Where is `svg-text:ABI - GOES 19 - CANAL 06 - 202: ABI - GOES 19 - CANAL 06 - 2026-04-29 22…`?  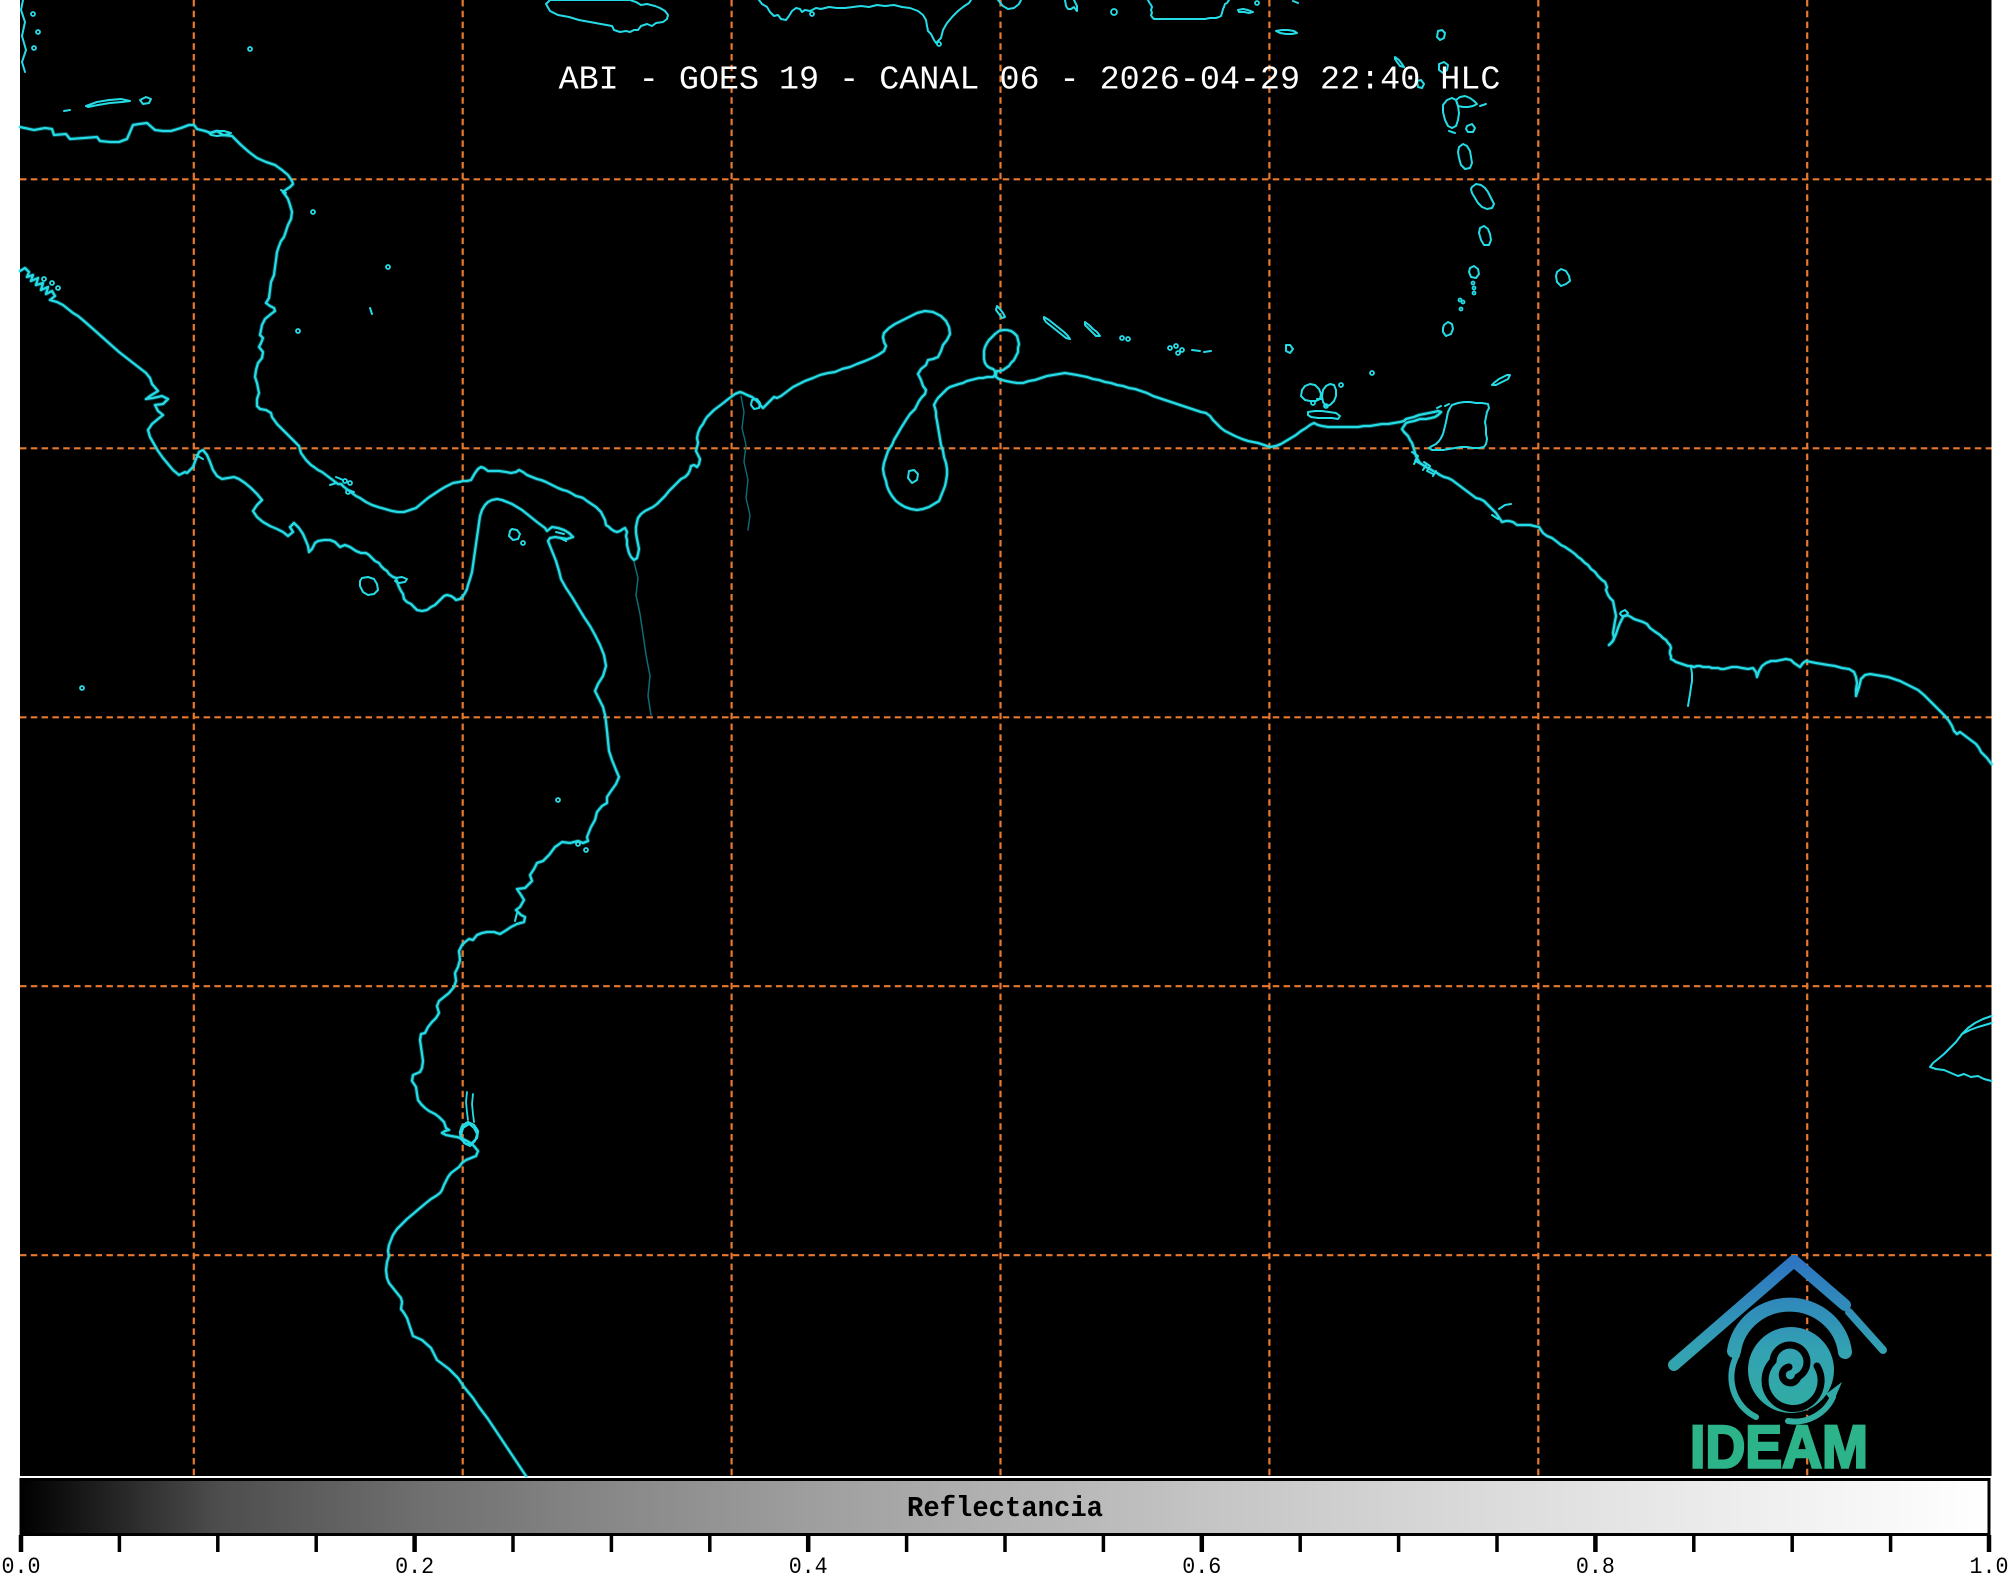
svg-text:ABI - GOES 19 - CANAL 06 - 202: ABI - GOES 19 - CANAL 06 - 2026-04-29 22… is located at coordinates (1030, 81).